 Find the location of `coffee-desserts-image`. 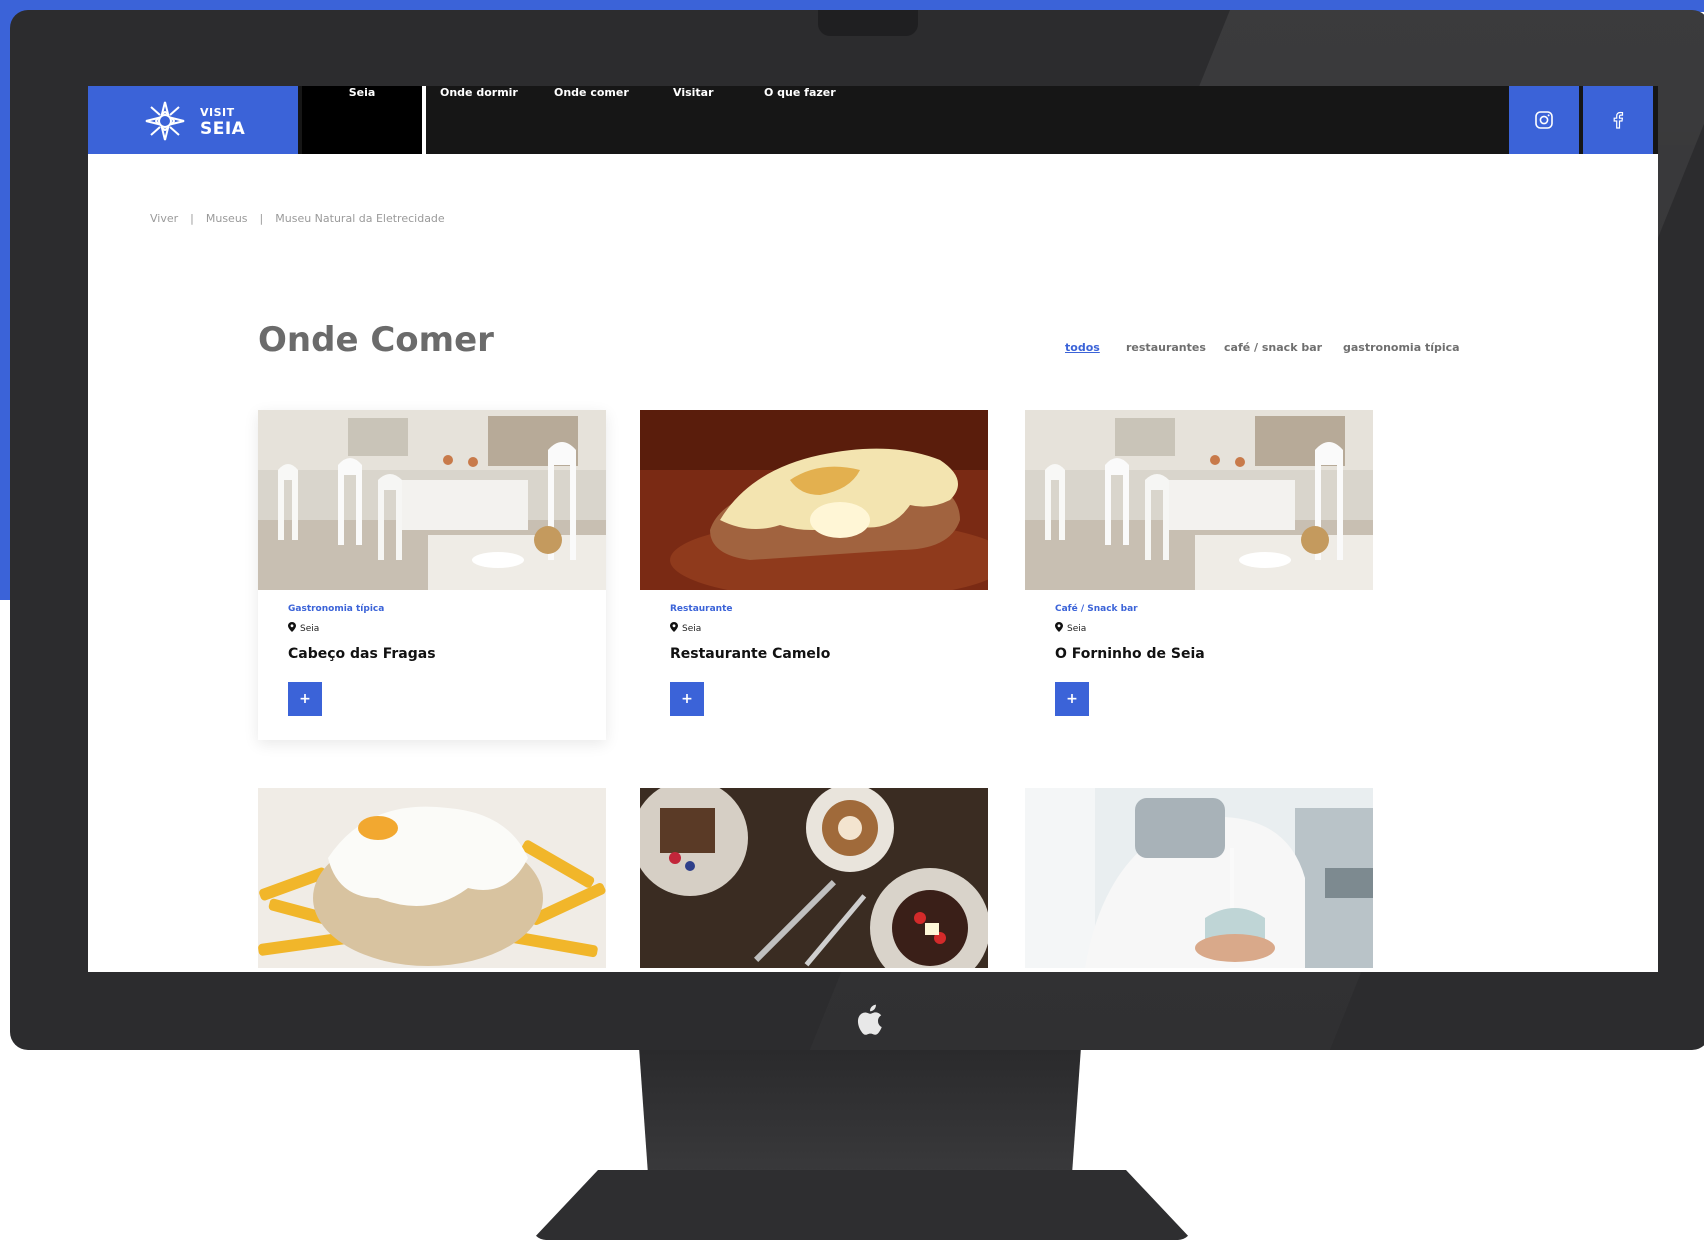

coffee-desserts-image is located at coordinates (814, 878).